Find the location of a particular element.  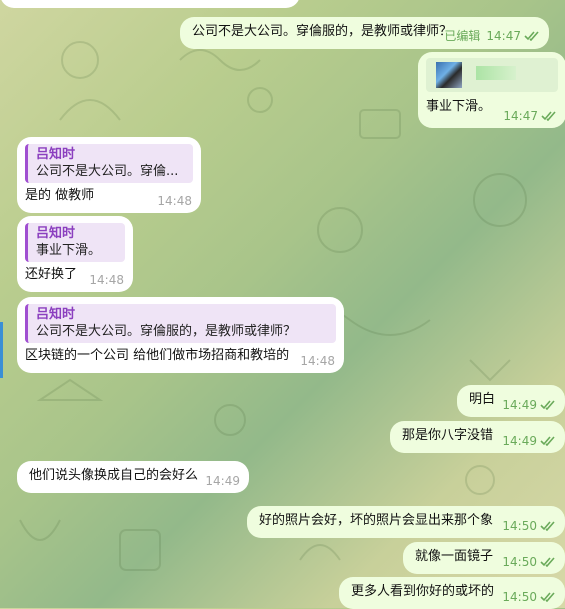

message-bubble-outgoing: 就像一面镜子 14:50 is located at coordinates (484, 558).